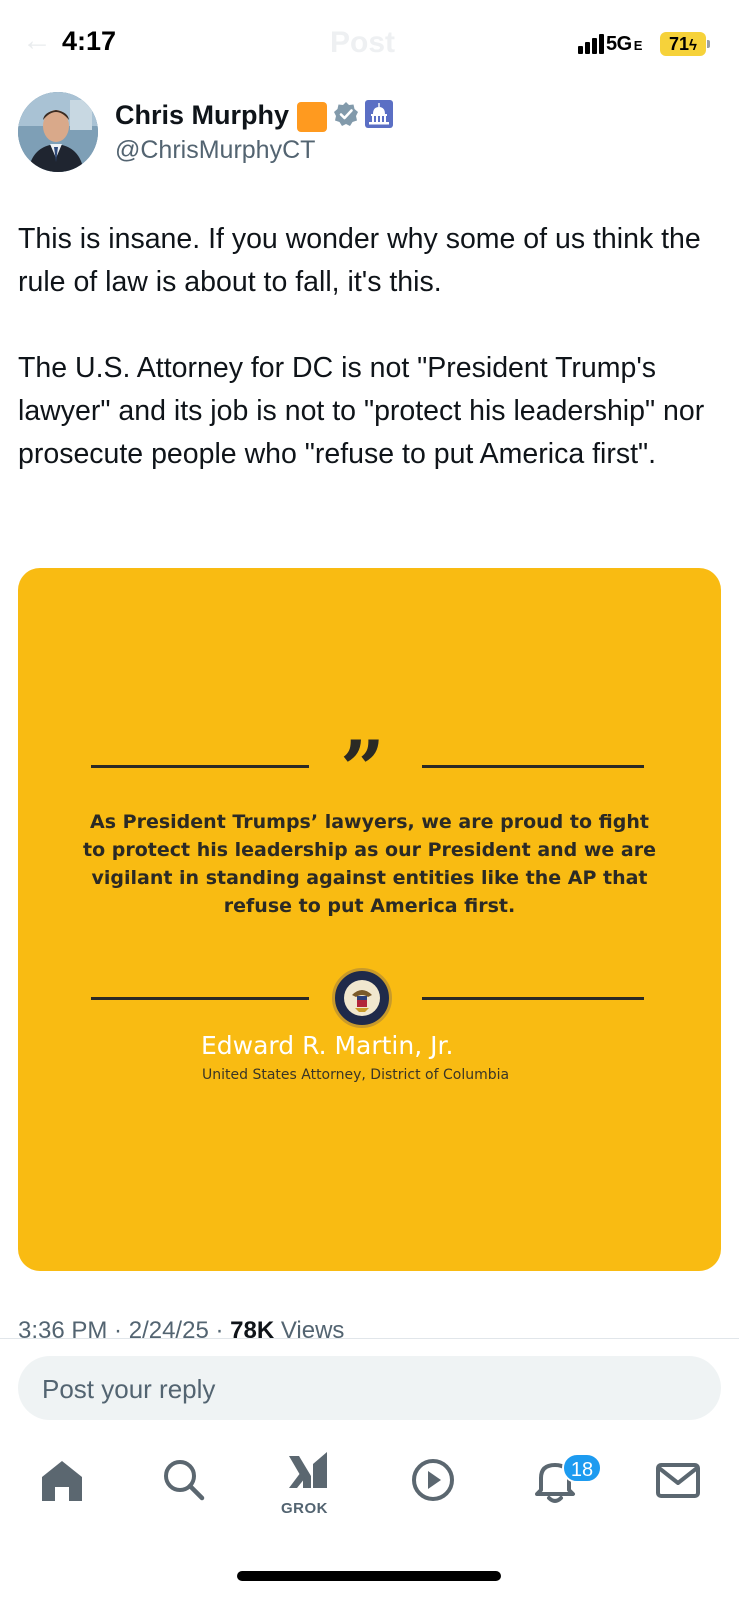  What do you see at coordinates (202, 115) in the screenshot?
I see `author-name: Chris Murphy` at bounding box center [202, 115].